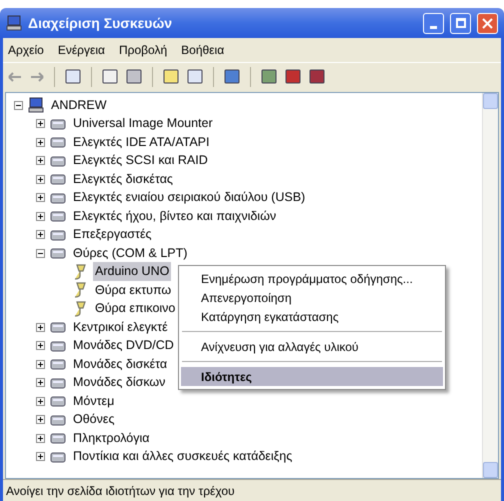  Describe the element at coordinates (132, 272) in the screenshot. I see `tree-item: Arduino UNO` at that location.